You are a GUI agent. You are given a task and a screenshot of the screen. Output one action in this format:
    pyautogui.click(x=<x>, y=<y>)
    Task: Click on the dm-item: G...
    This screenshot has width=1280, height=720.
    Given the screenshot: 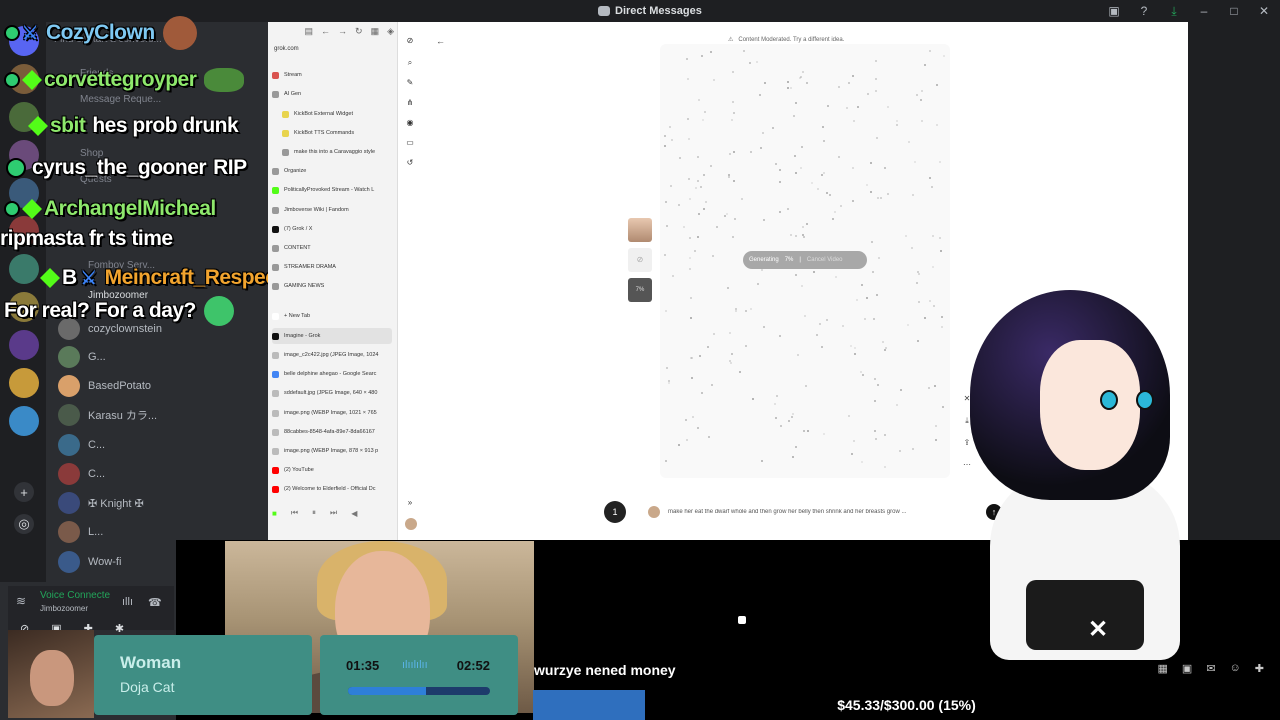 What is the action you would take?
    pyautogui.click(x=82, y=357)
    